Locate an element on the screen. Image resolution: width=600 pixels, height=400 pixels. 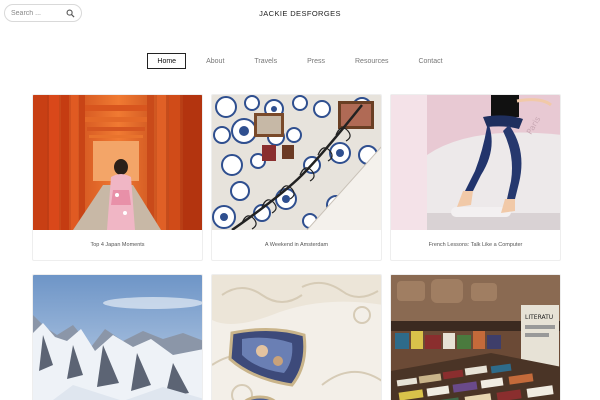
bookstall-books-photo: LITERATU is located at coordinates (476, 337).